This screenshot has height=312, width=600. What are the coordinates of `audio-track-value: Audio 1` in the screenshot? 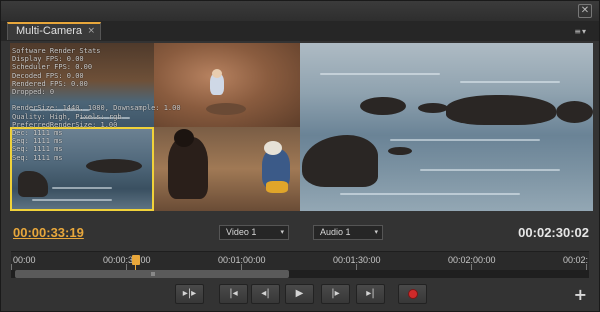 It's located at (335, 232).